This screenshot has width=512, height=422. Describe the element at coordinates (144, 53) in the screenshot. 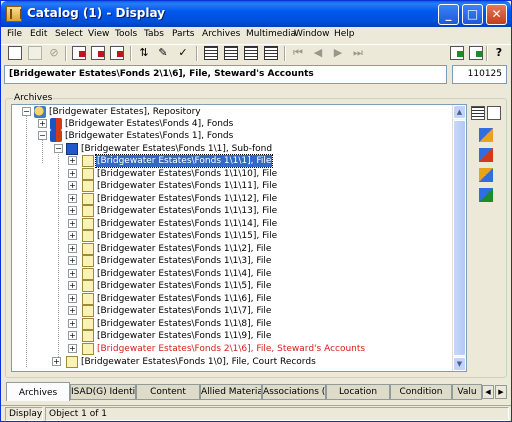

I see `sort-icon: ⇅` at that location.